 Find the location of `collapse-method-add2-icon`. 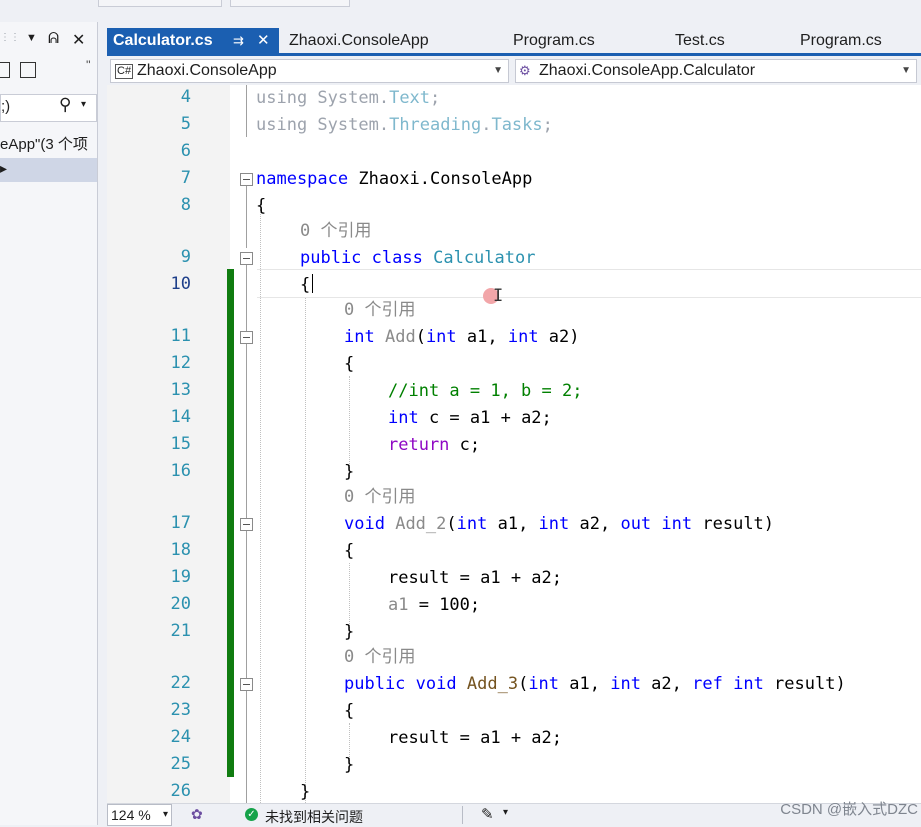

collapse-method-add2-icon is located at coordinates (246, 524).